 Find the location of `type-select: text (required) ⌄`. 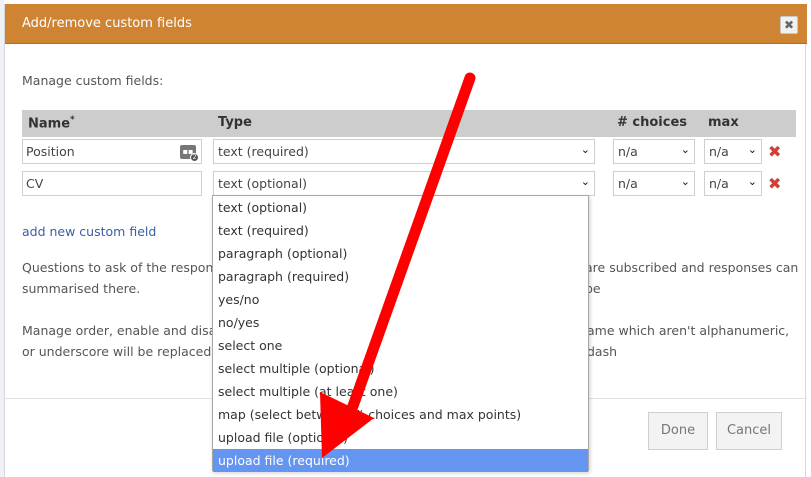

type-select: text (required) ⌄ is located at coordinates (404, 151).